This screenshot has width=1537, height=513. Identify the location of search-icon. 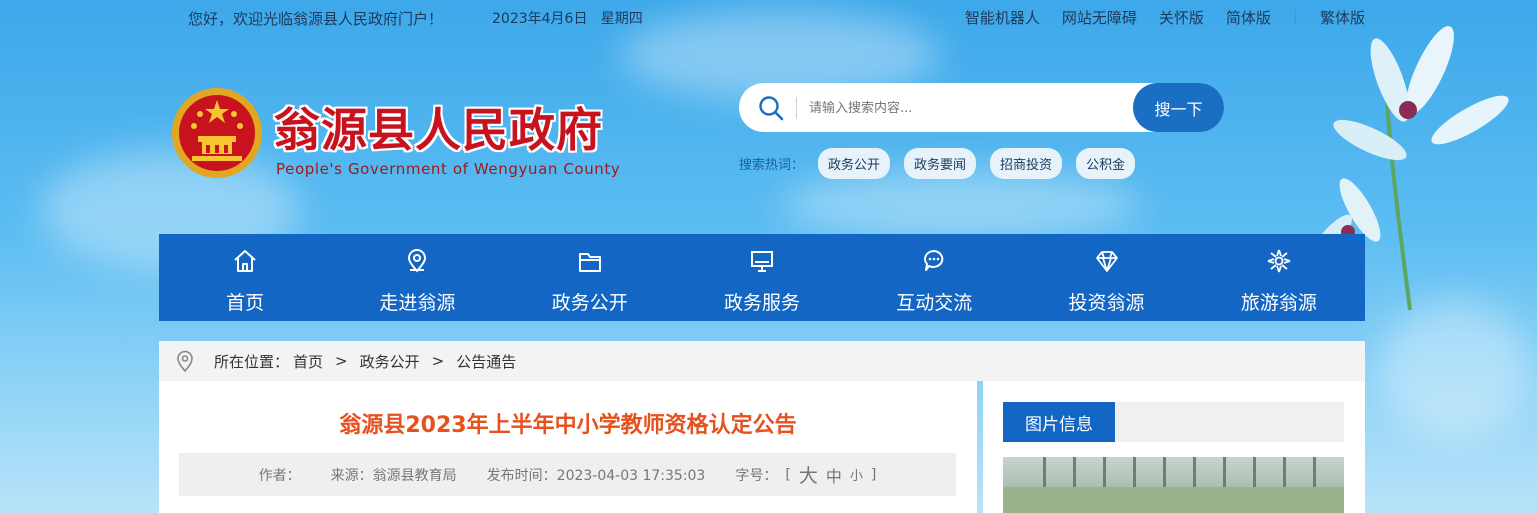
(771, 108).